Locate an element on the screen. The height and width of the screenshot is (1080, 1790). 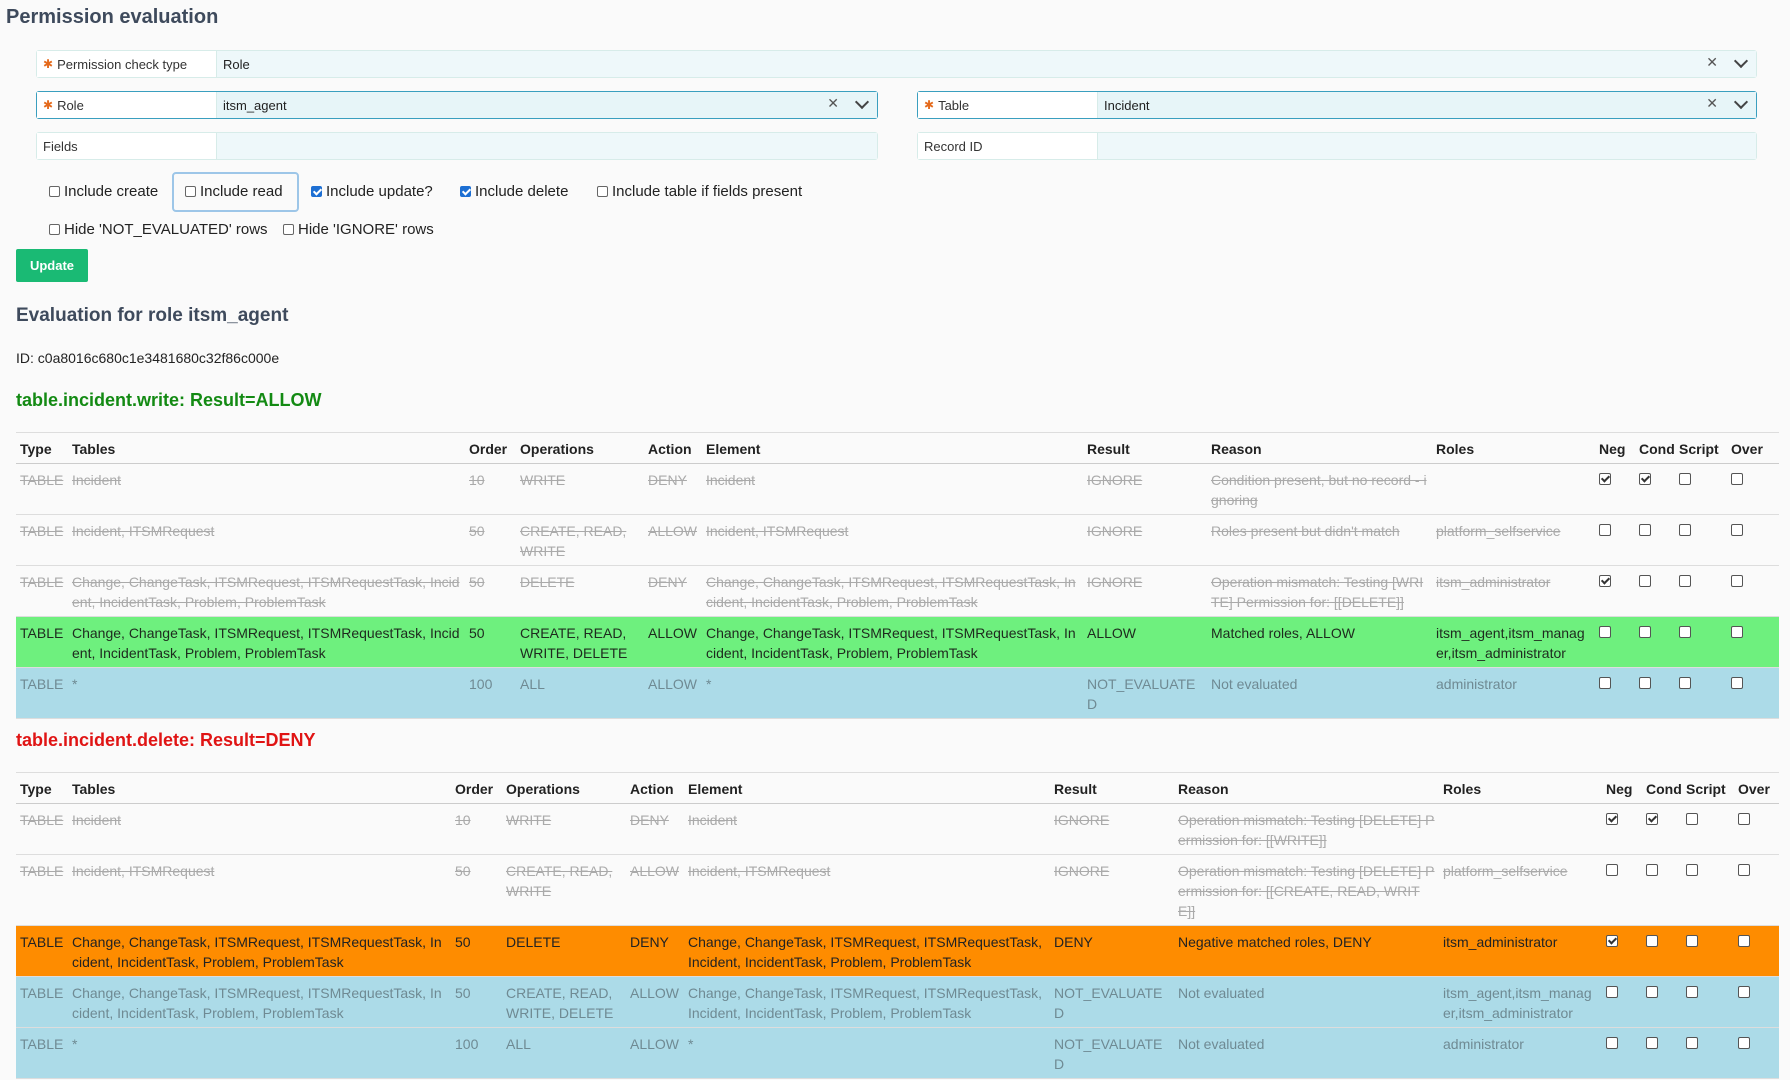
column-header: Action is located at coordinates (655, 788).